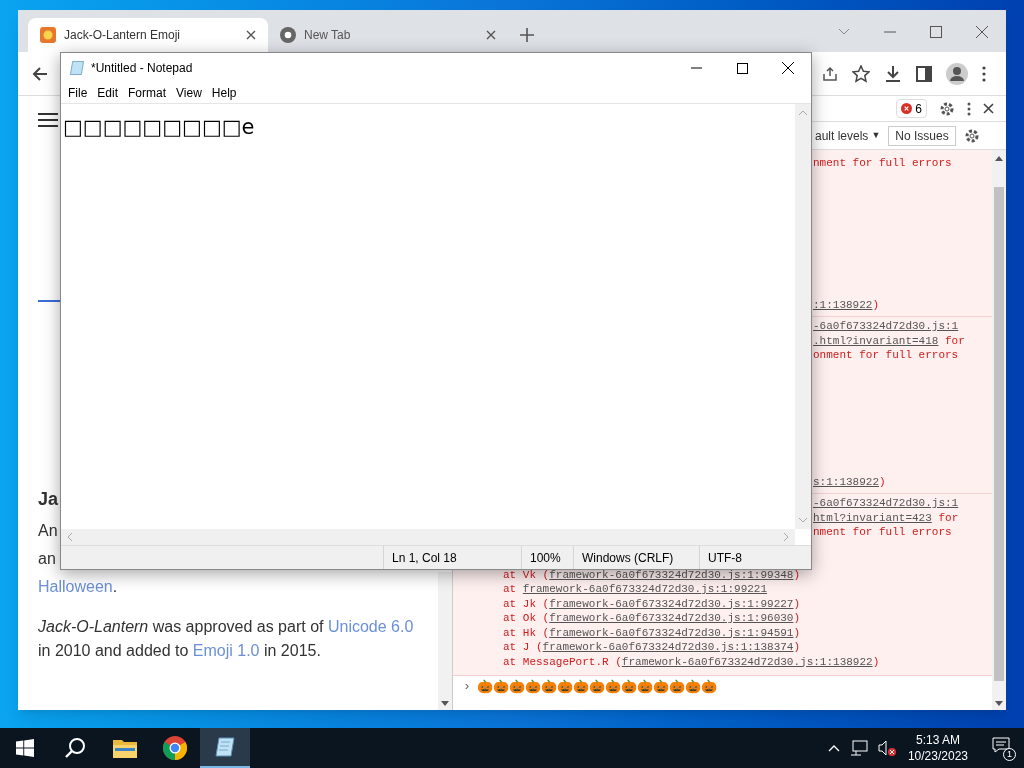  I want to click on divider-line, so click(49, 301).